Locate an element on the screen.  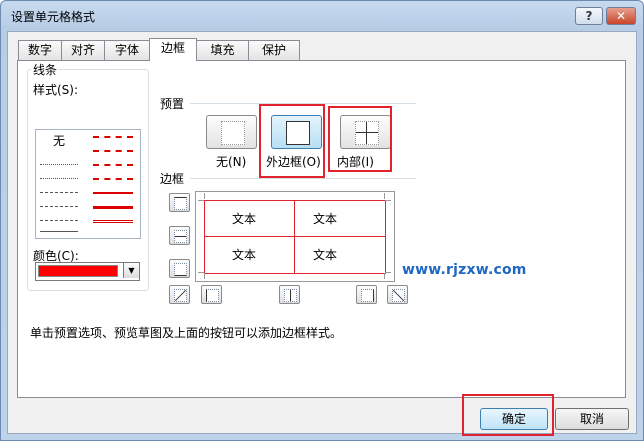
cancel-button: 取消 is located at coordinates (592, 419).